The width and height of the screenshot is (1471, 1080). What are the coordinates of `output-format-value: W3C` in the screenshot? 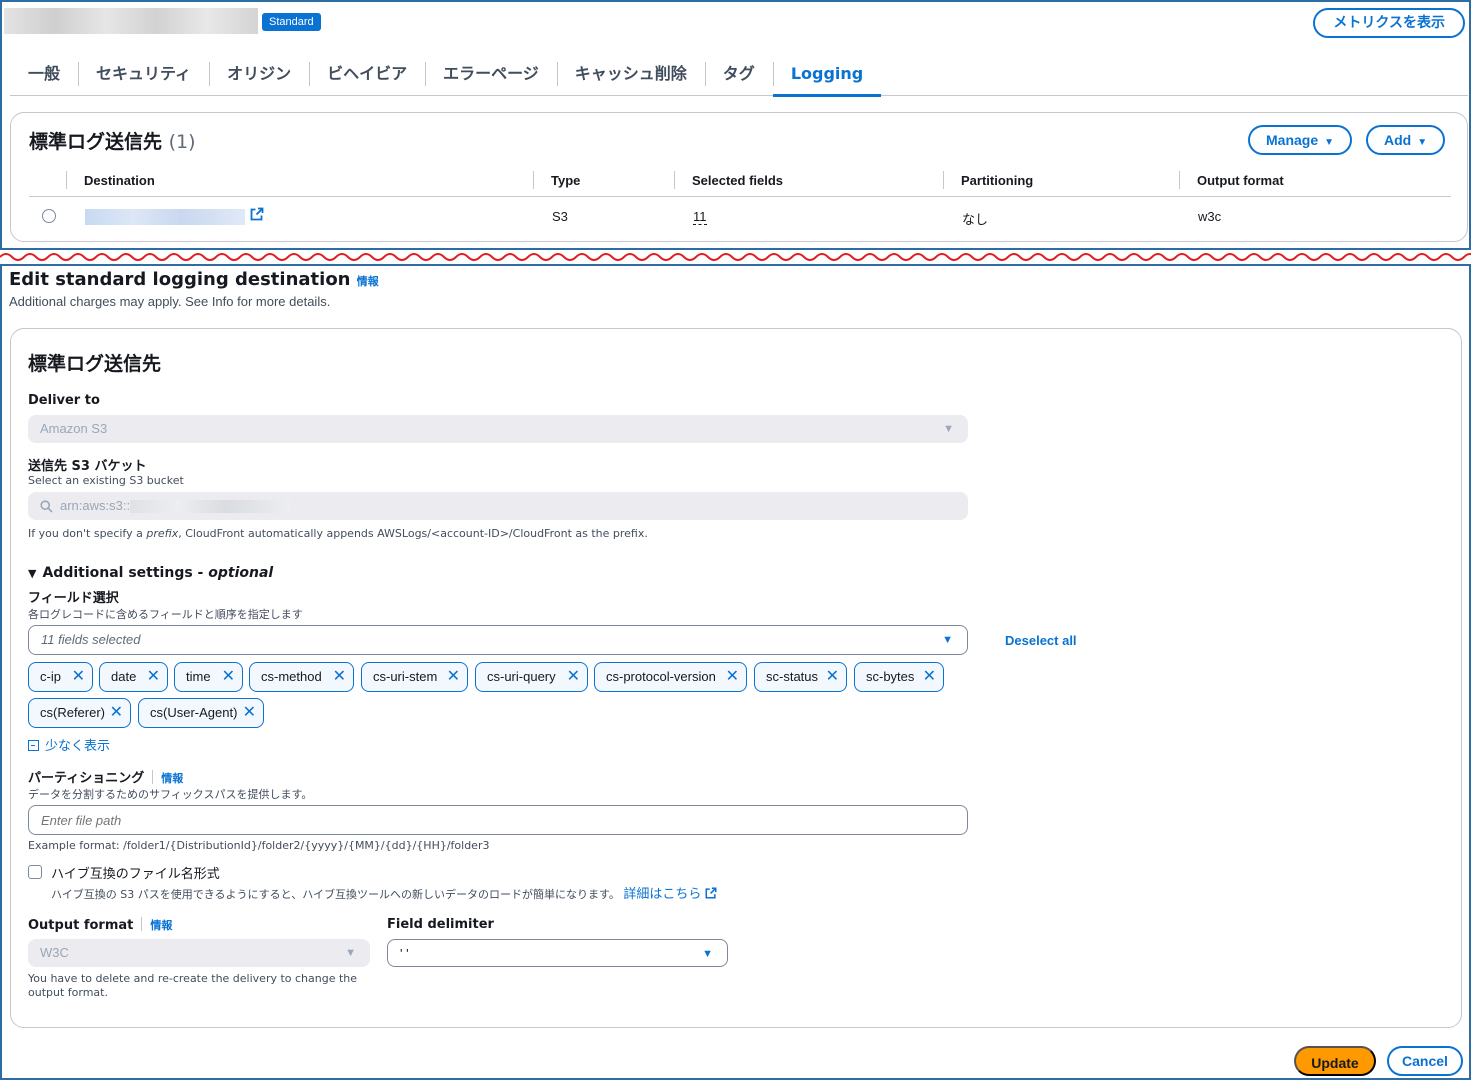 It's located at (54, 952).